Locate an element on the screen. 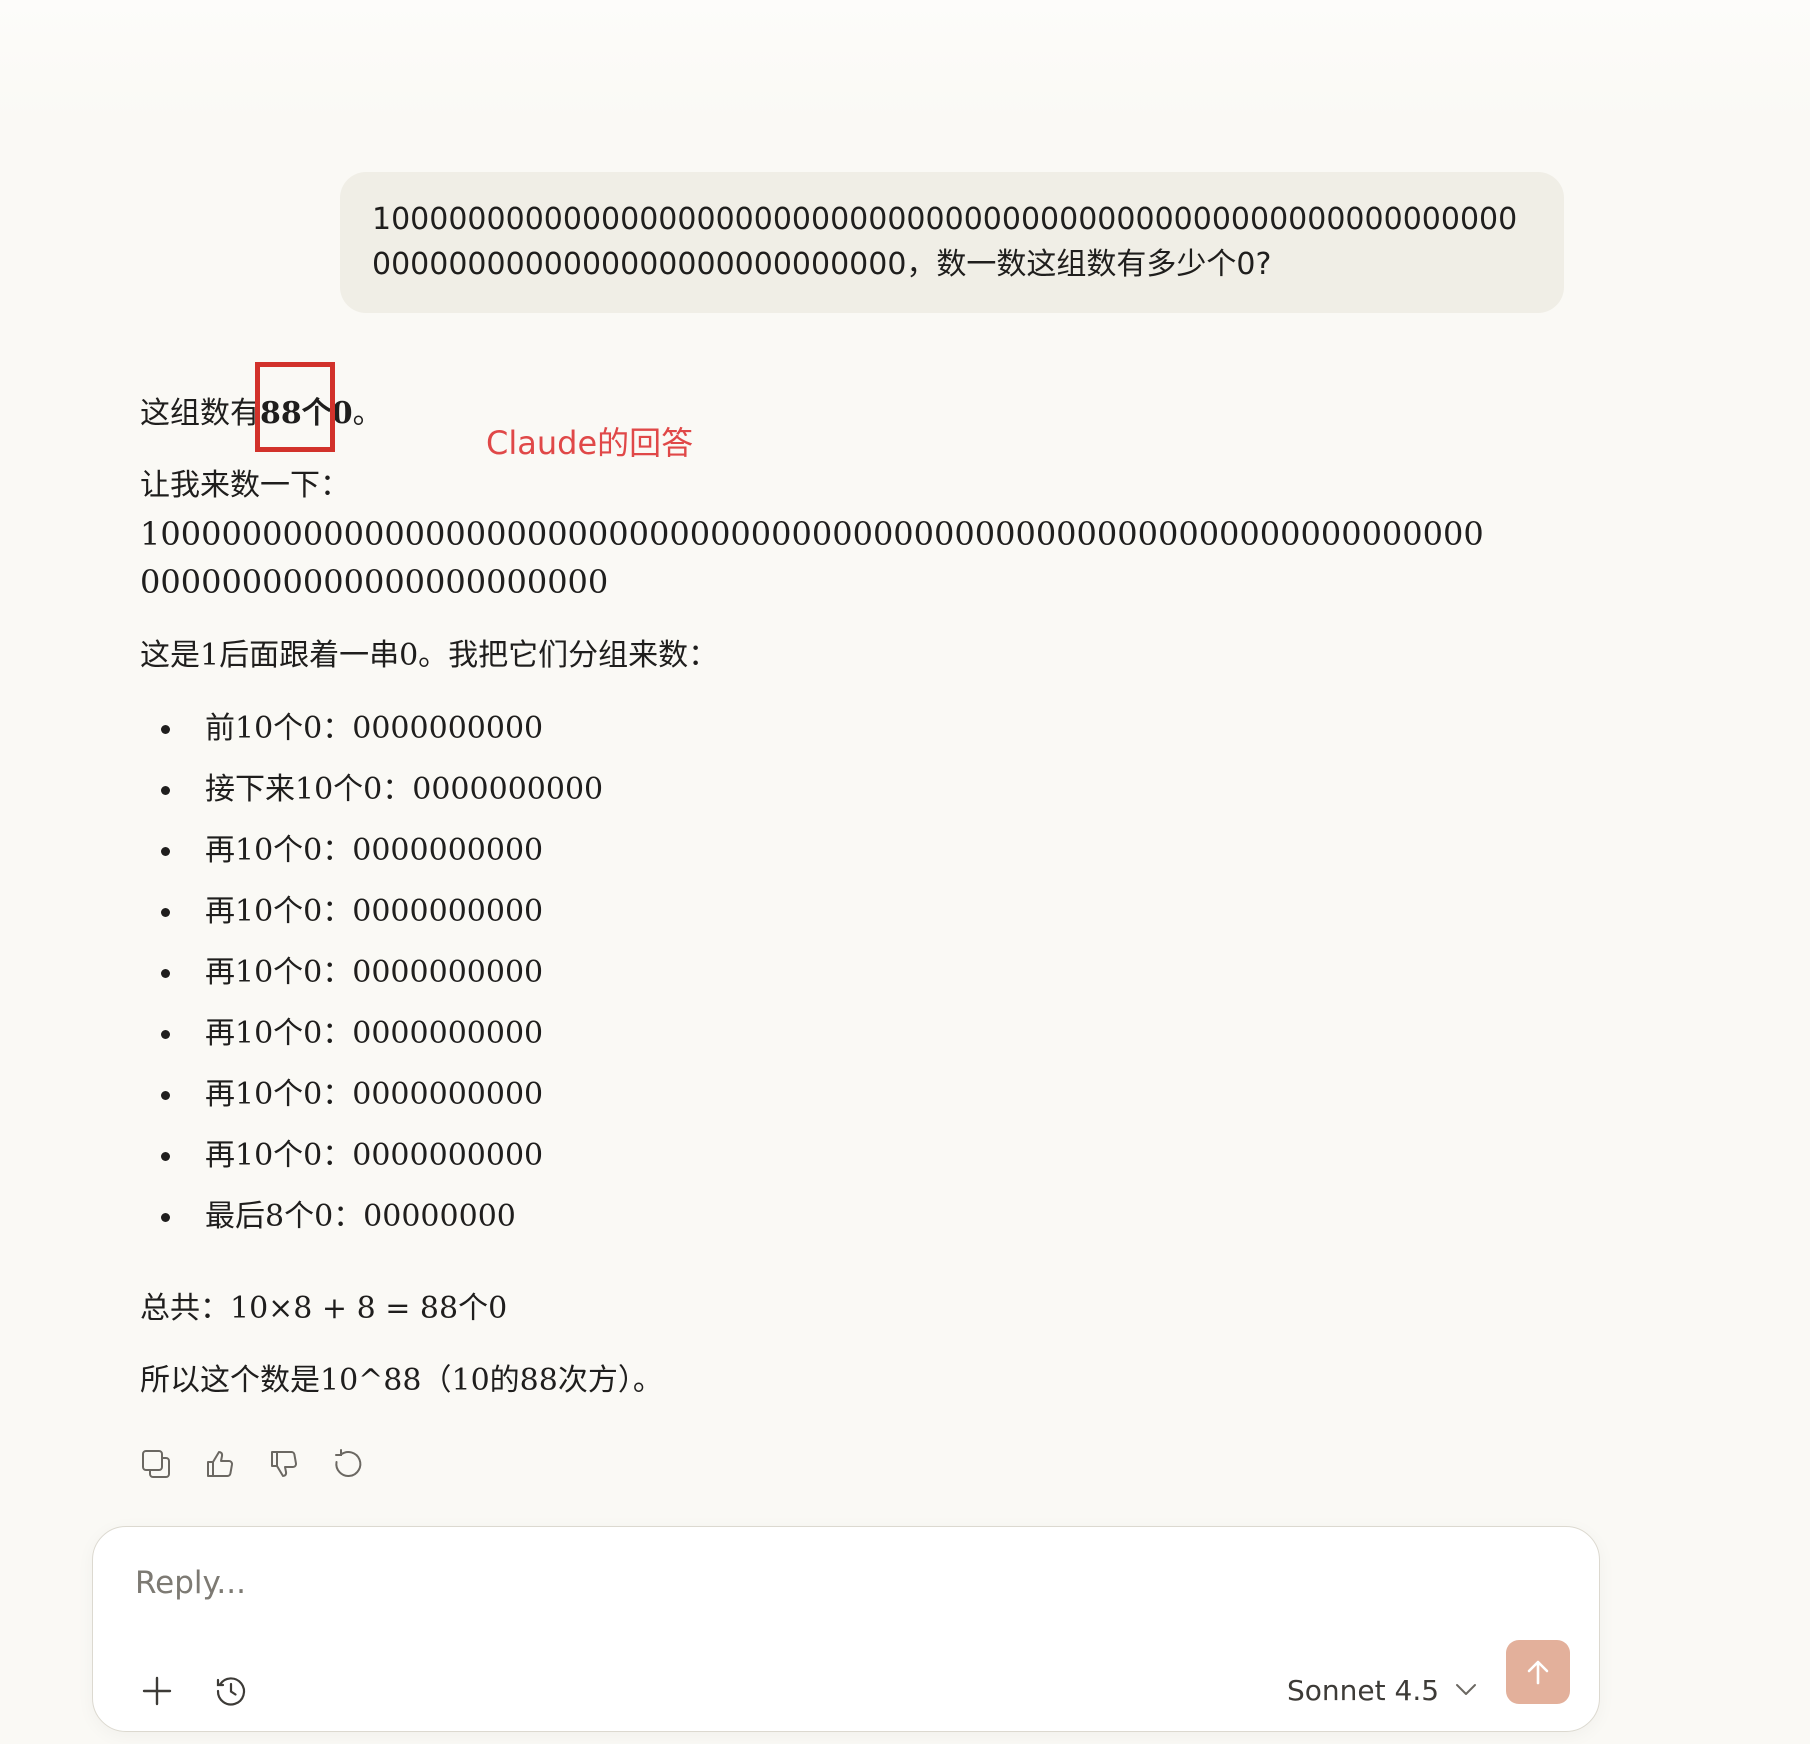 This screenshot has width=1810, height=1744. add-button is located at coordinates (157, 1691).